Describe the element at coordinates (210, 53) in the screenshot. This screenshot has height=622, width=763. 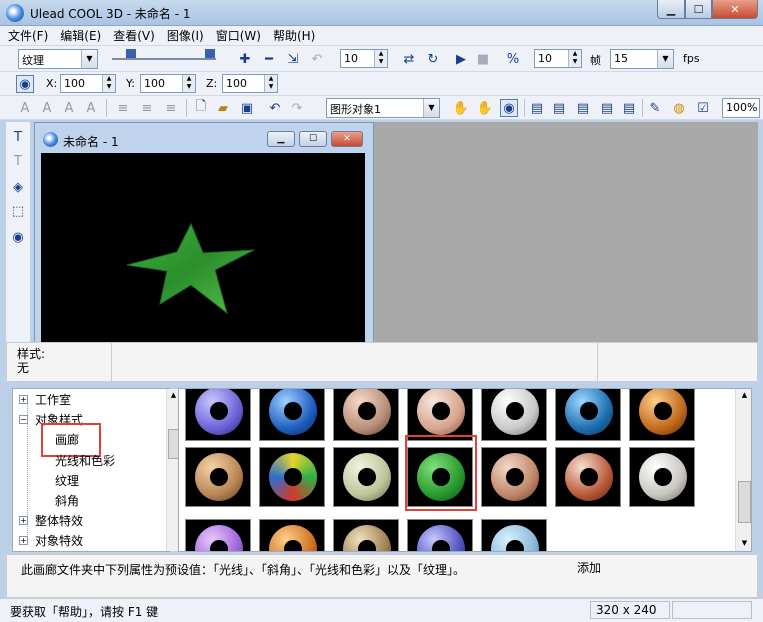
I see `timeline-end-marker` at that location.